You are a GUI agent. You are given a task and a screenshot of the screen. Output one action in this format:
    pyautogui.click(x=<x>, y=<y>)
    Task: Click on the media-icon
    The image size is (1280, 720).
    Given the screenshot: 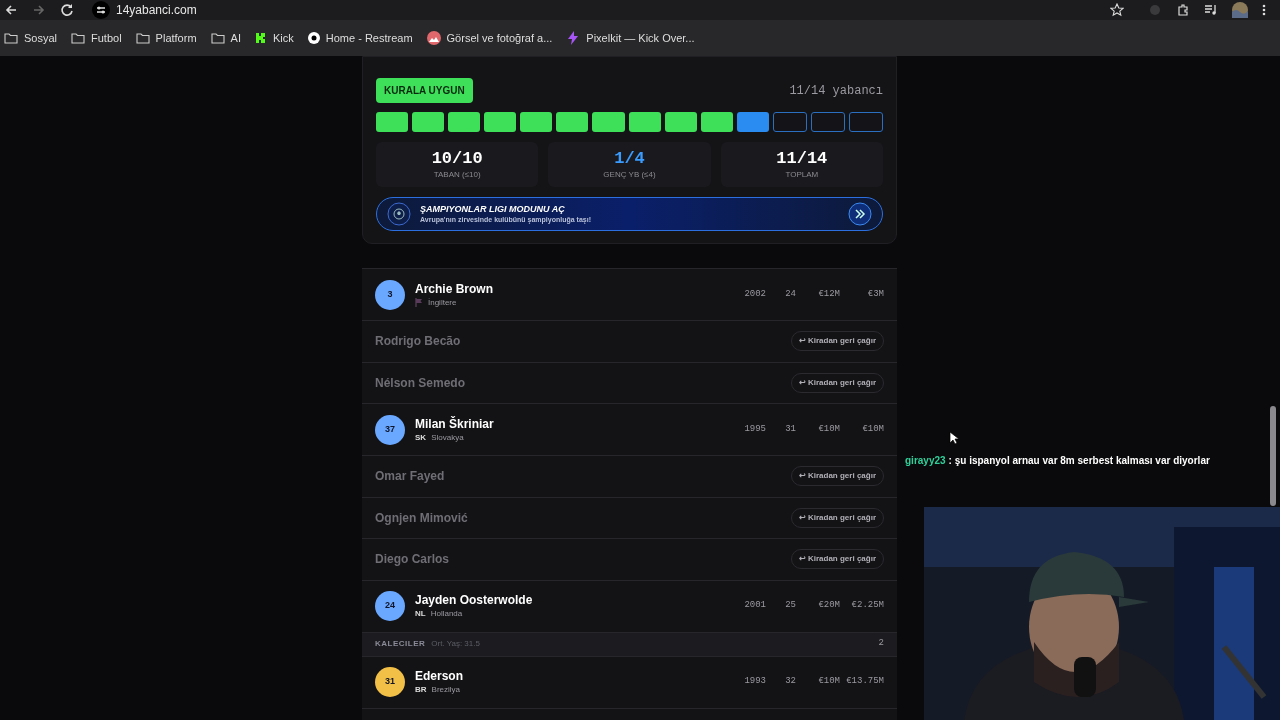 What is the action you would take?
    pyautogui.click(x=1211, y=10)
    